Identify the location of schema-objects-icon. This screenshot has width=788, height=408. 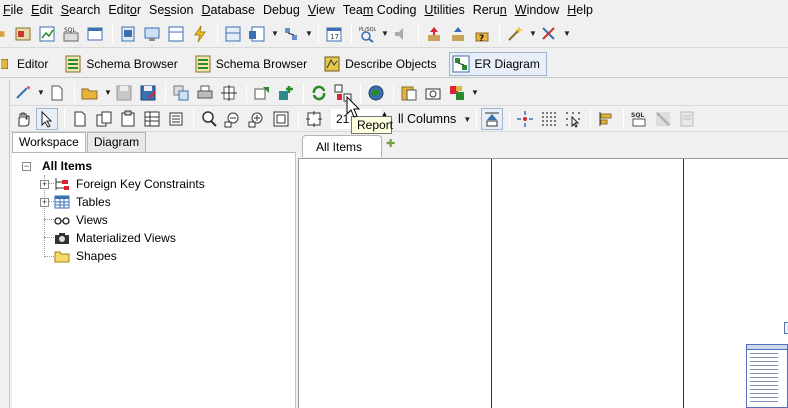
(176, 34).